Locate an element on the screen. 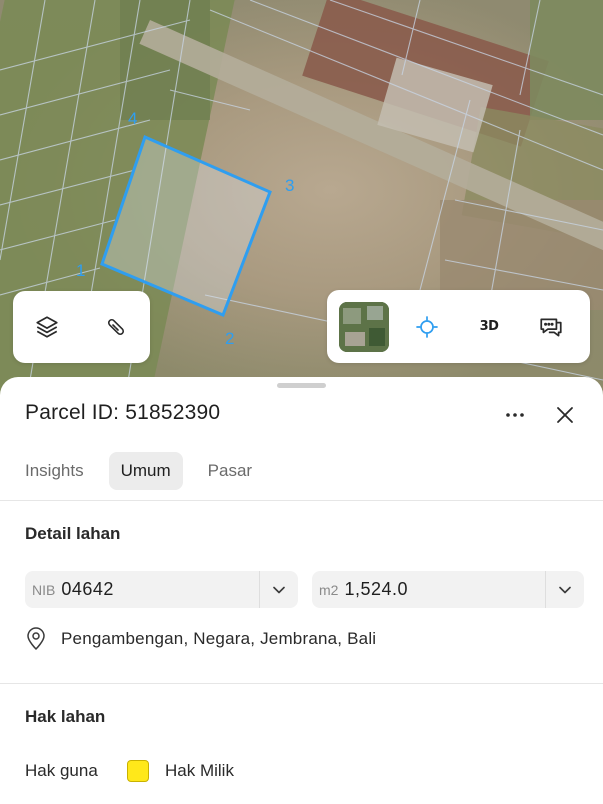 This screenshot has width=603, height=804. map-tools-left is located at coordinates (81, 327).